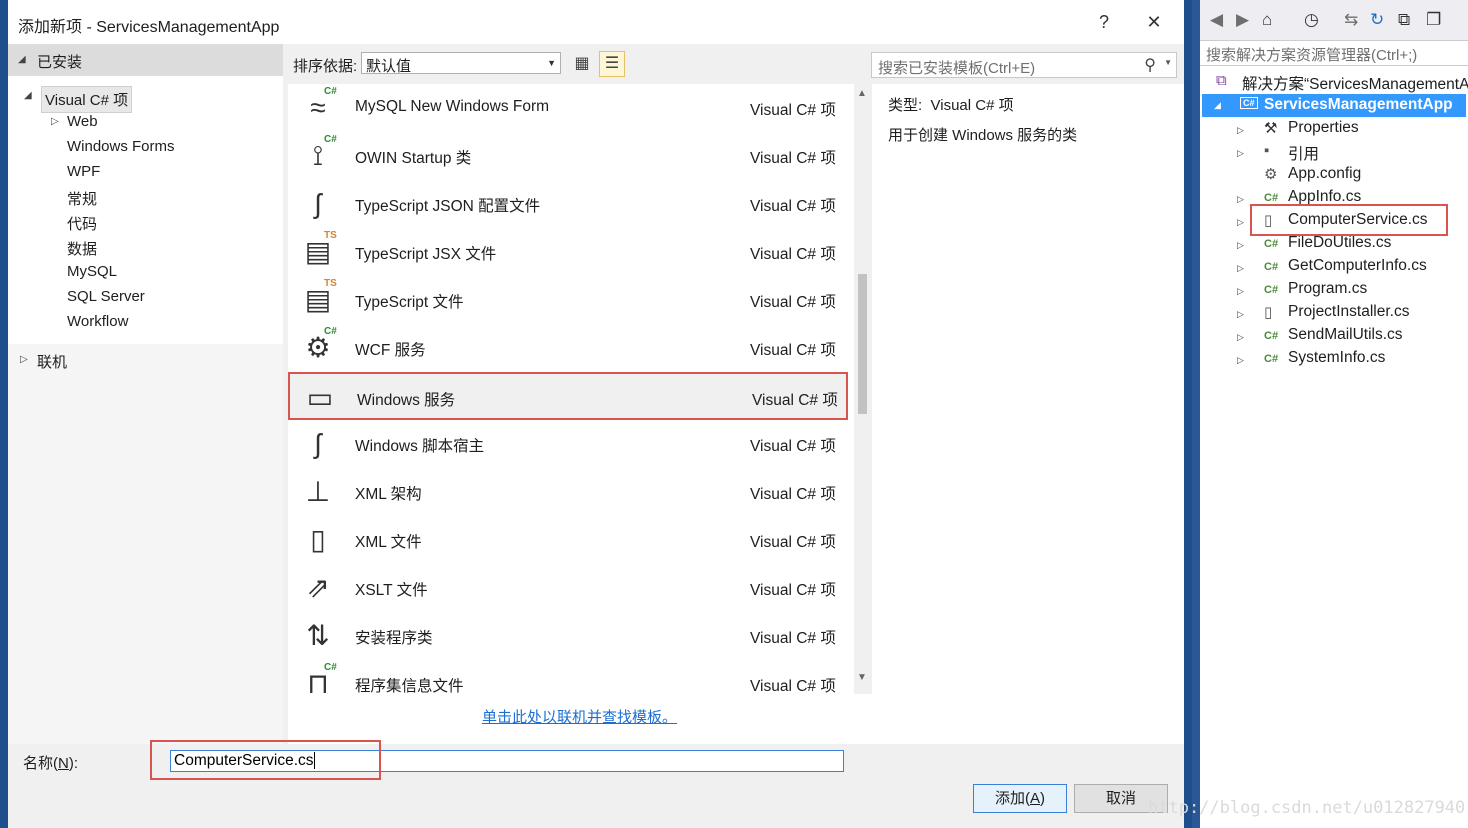 The height and width of the screenshot is (828, 1468). What do you see at coordinates (1327, 291) in the screenshot?
I see `solution-item: Program.cs` at bounding box center [1327, 291].